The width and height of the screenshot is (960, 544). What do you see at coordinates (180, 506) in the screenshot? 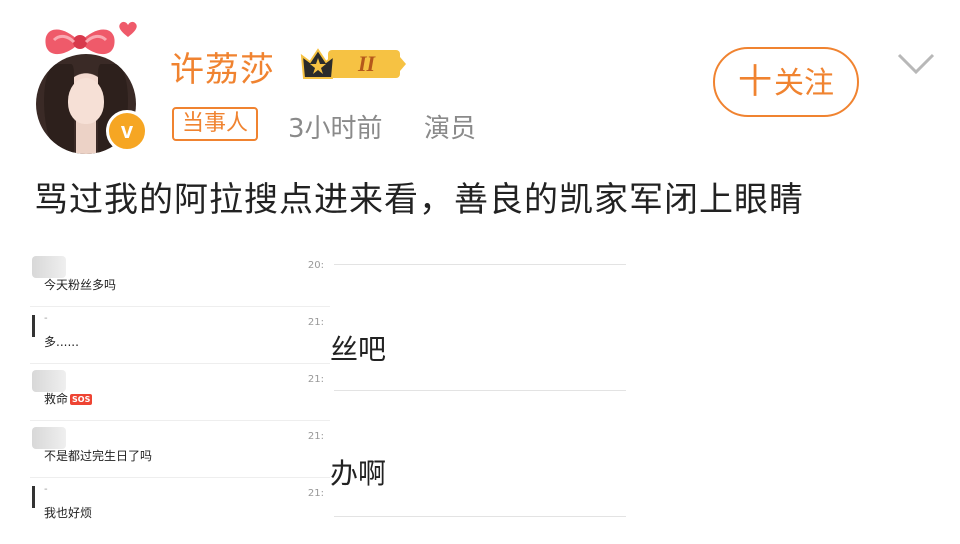
I see `chat-row: - 我也好烦 21:` at bounding box center [180, 506].